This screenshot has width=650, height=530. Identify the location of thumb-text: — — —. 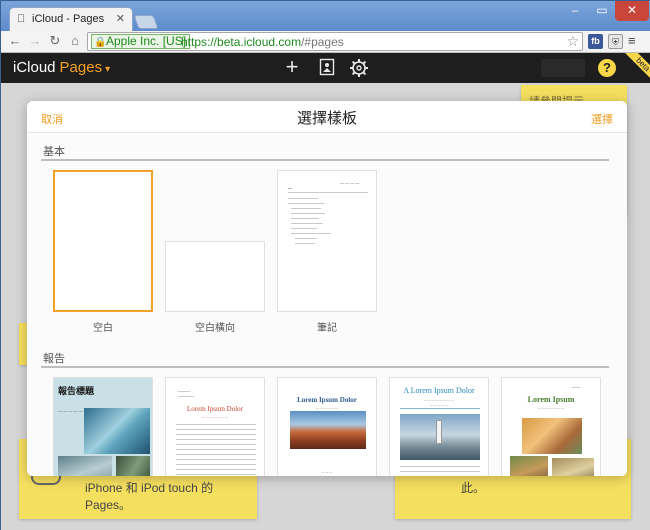
(327, 472).